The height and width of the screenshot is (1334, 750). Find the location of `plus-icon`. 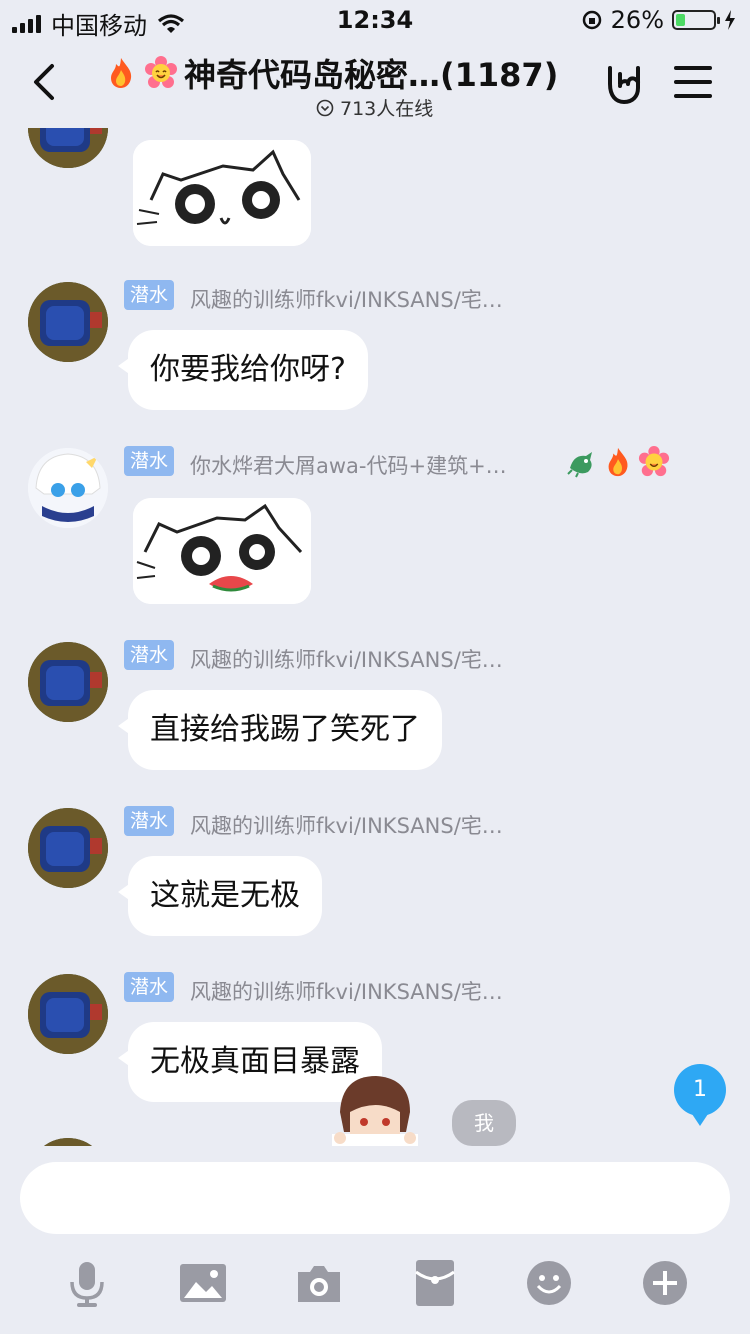

plus-icon is located at coordinates (665, 1283).